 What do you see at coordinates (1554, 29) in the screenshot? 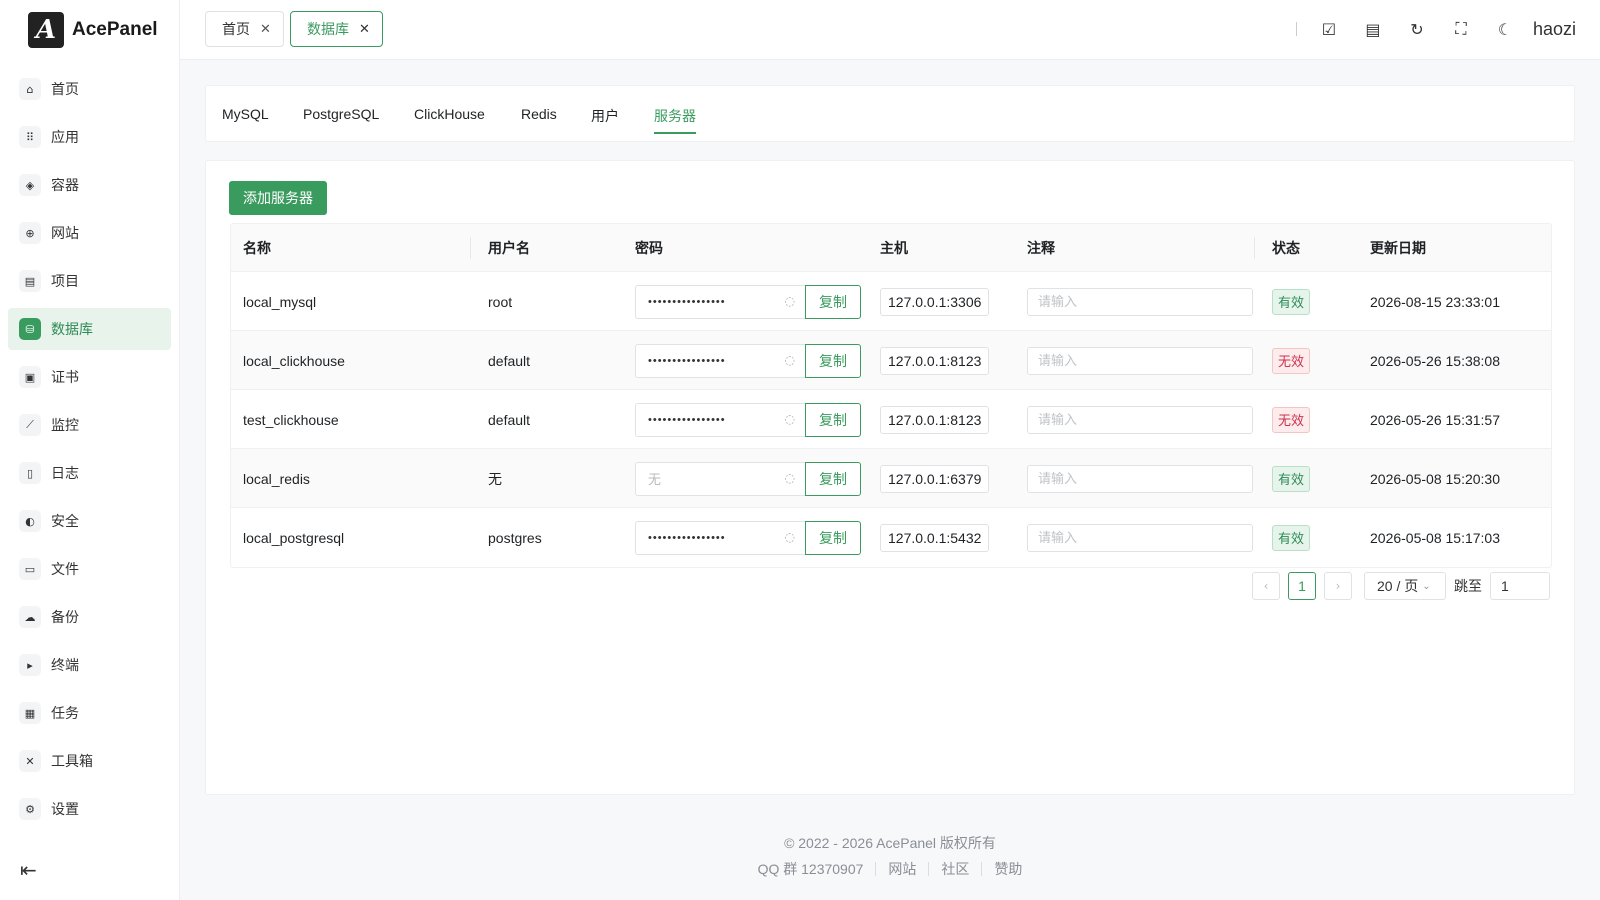
I see `user-menu: haozi` at bounding box center [1554, 29].